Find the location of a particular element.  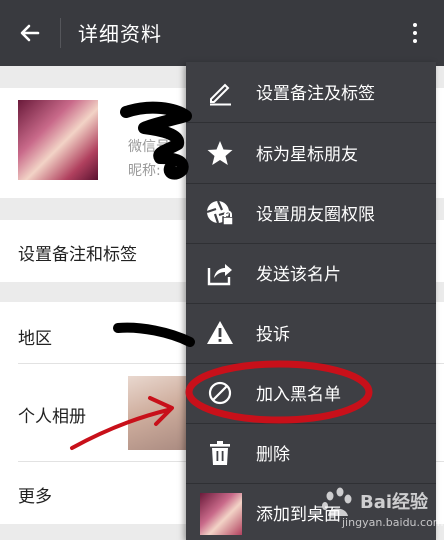

pencil-icon is located at coordinates (220, 92).